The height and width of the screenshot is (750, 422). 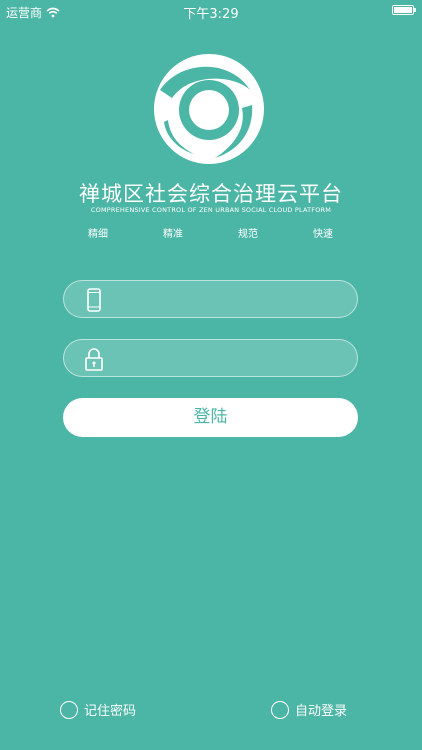 I want to click on phone-icon, so click(x=94, y=300).